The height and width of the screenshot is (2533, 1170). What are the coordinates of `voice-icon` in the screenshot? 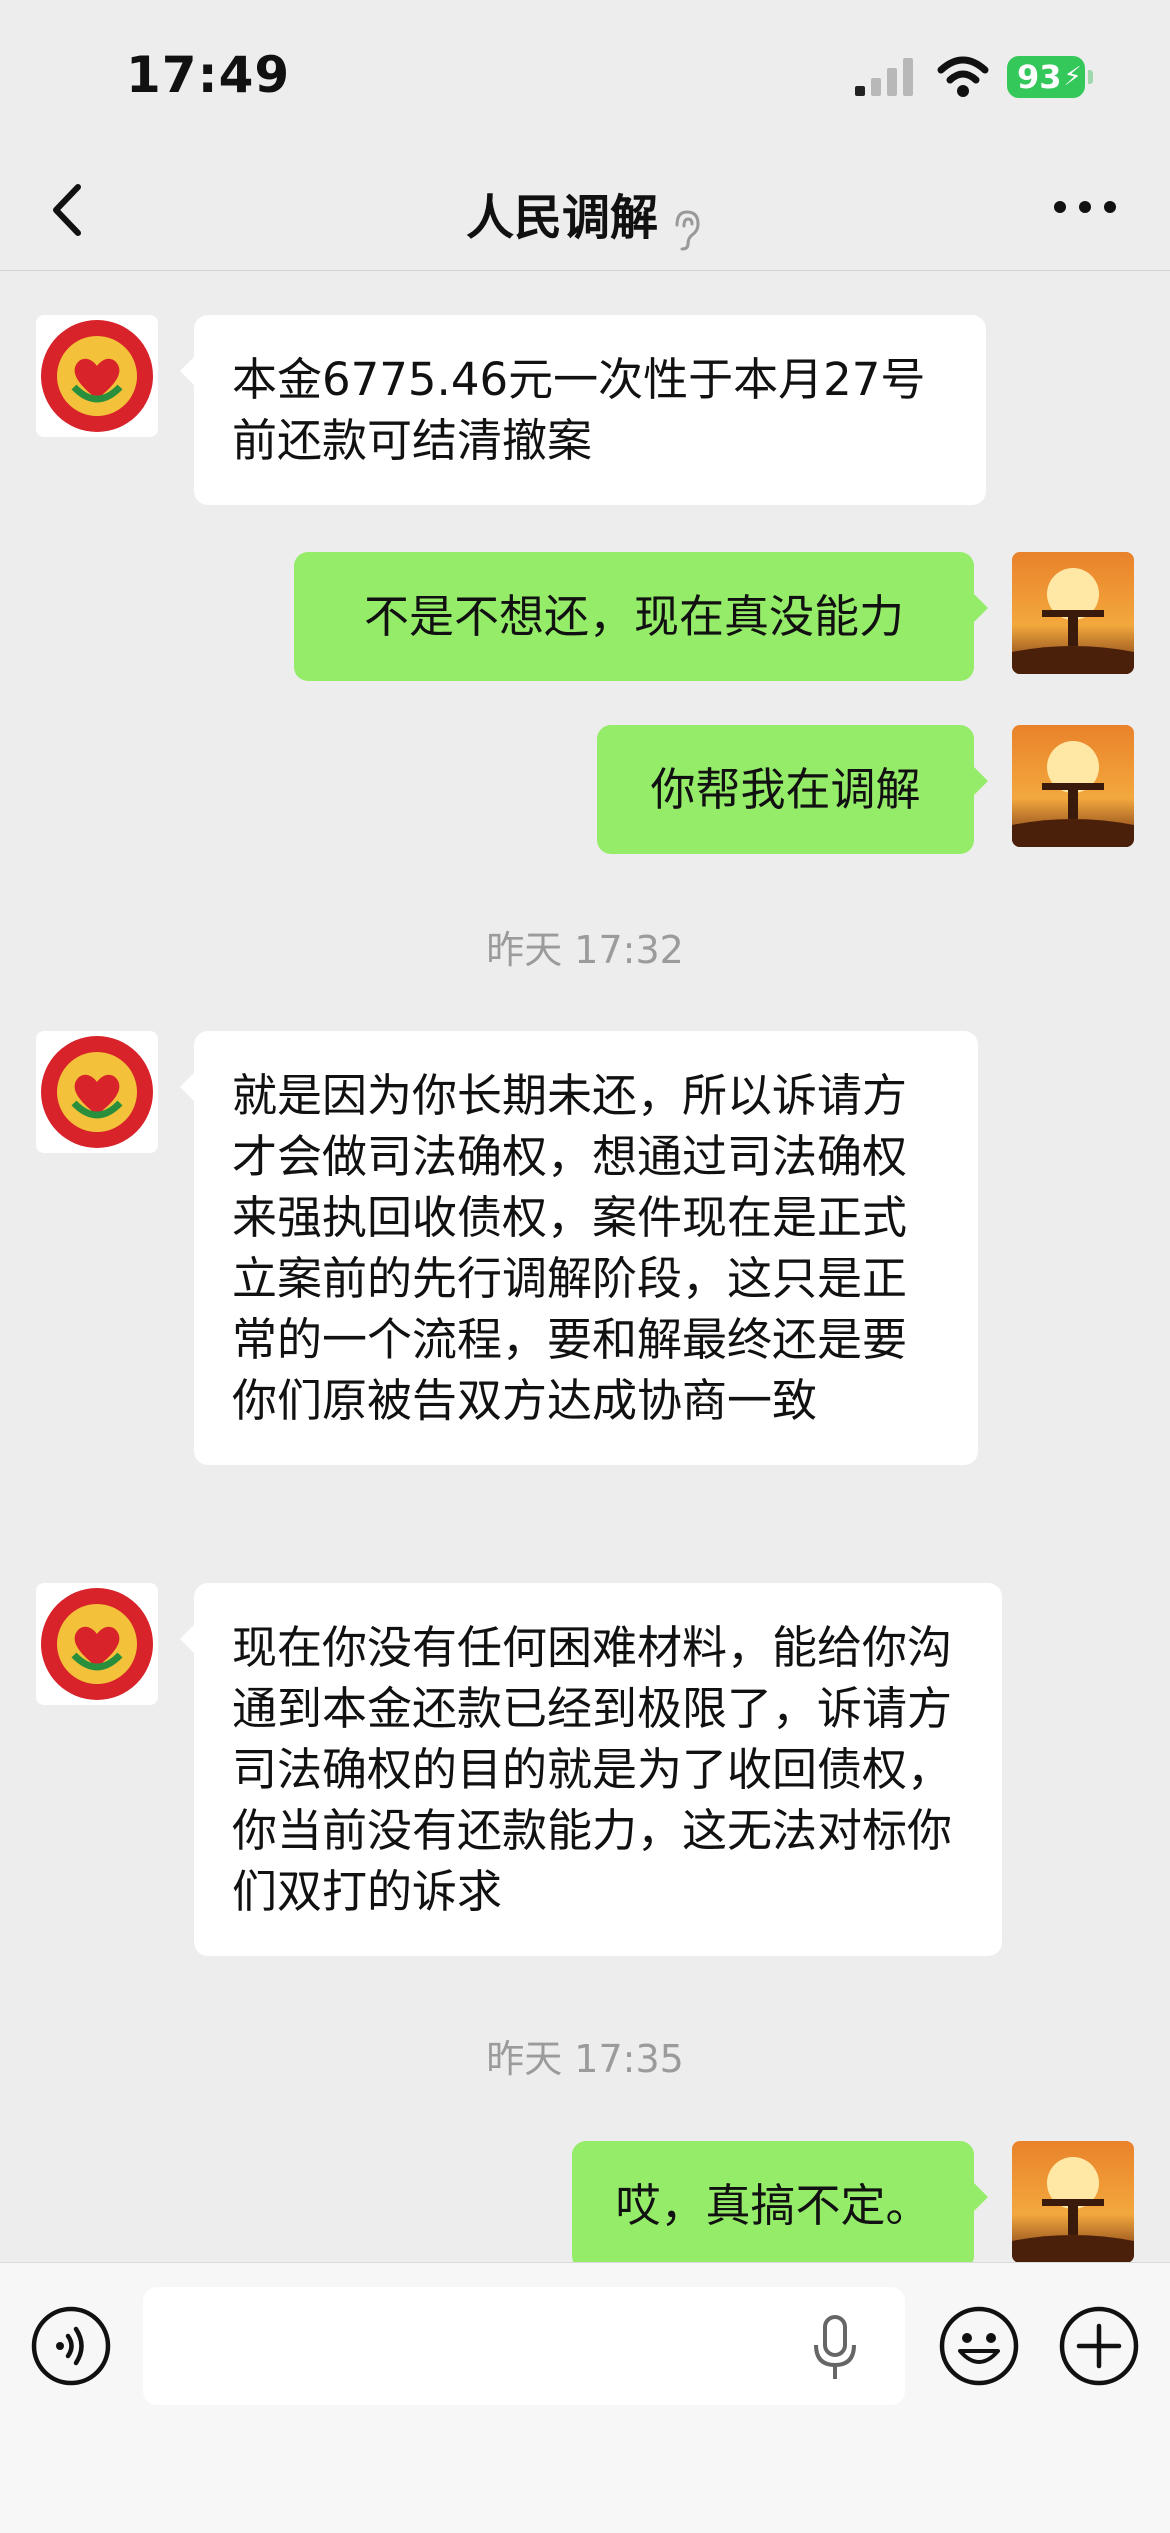 It's located at (71, 2346).